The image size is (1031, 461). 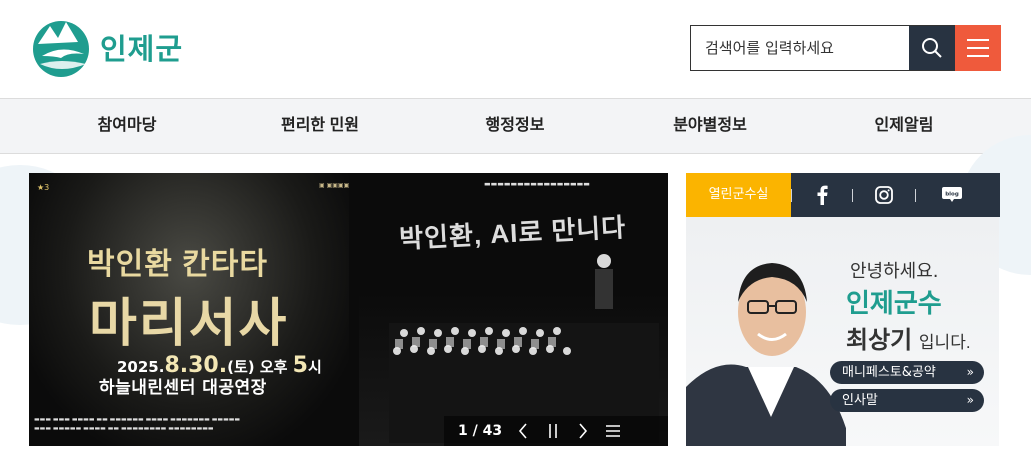 What do you see at coordinates (894, 271) in the screenshot?
I see `greeting-line1: 안녕하세요.` at bounding box center [894, 271].